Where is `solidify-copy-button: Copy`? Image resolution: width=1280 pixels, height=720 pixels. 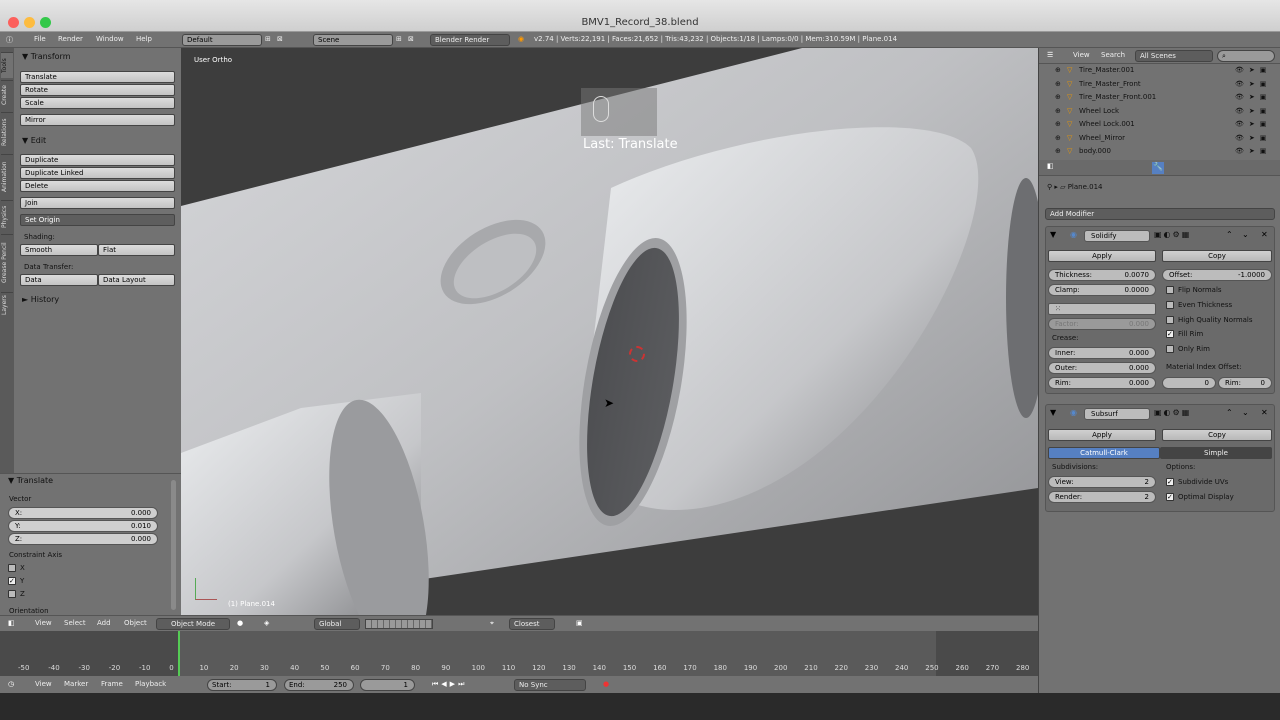
solidify-copy-button: Copy is located at coordinates (1217, 256).